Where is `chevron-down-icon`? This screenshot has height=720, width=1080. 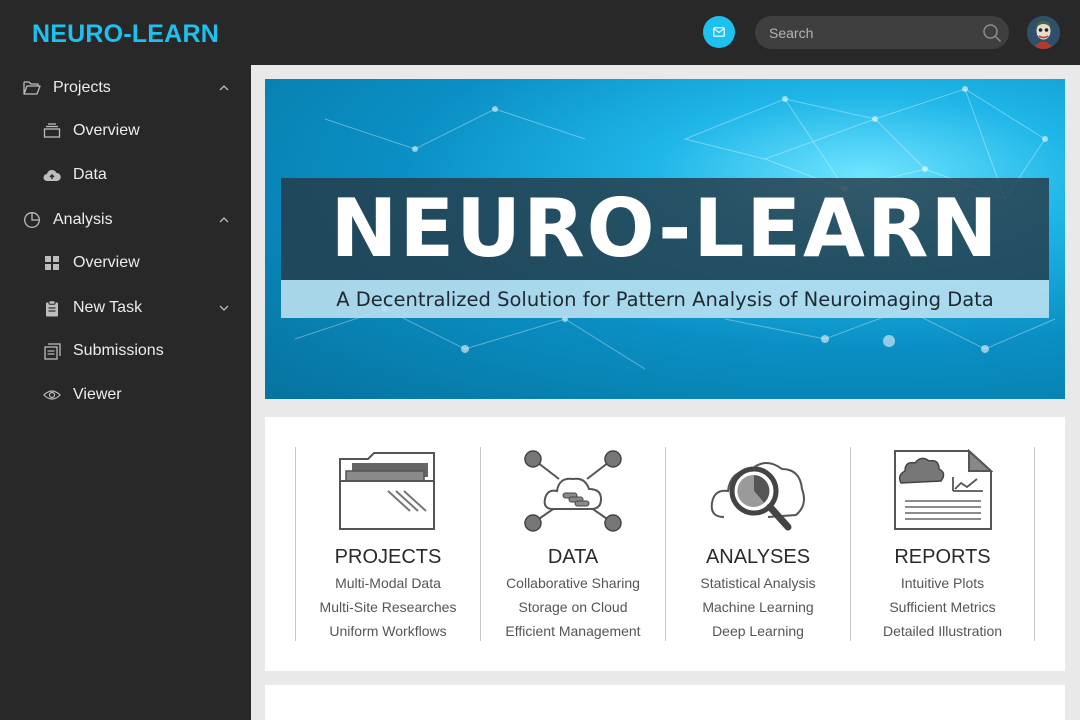
chevron-down-icon is located at coordinates (224, 308).